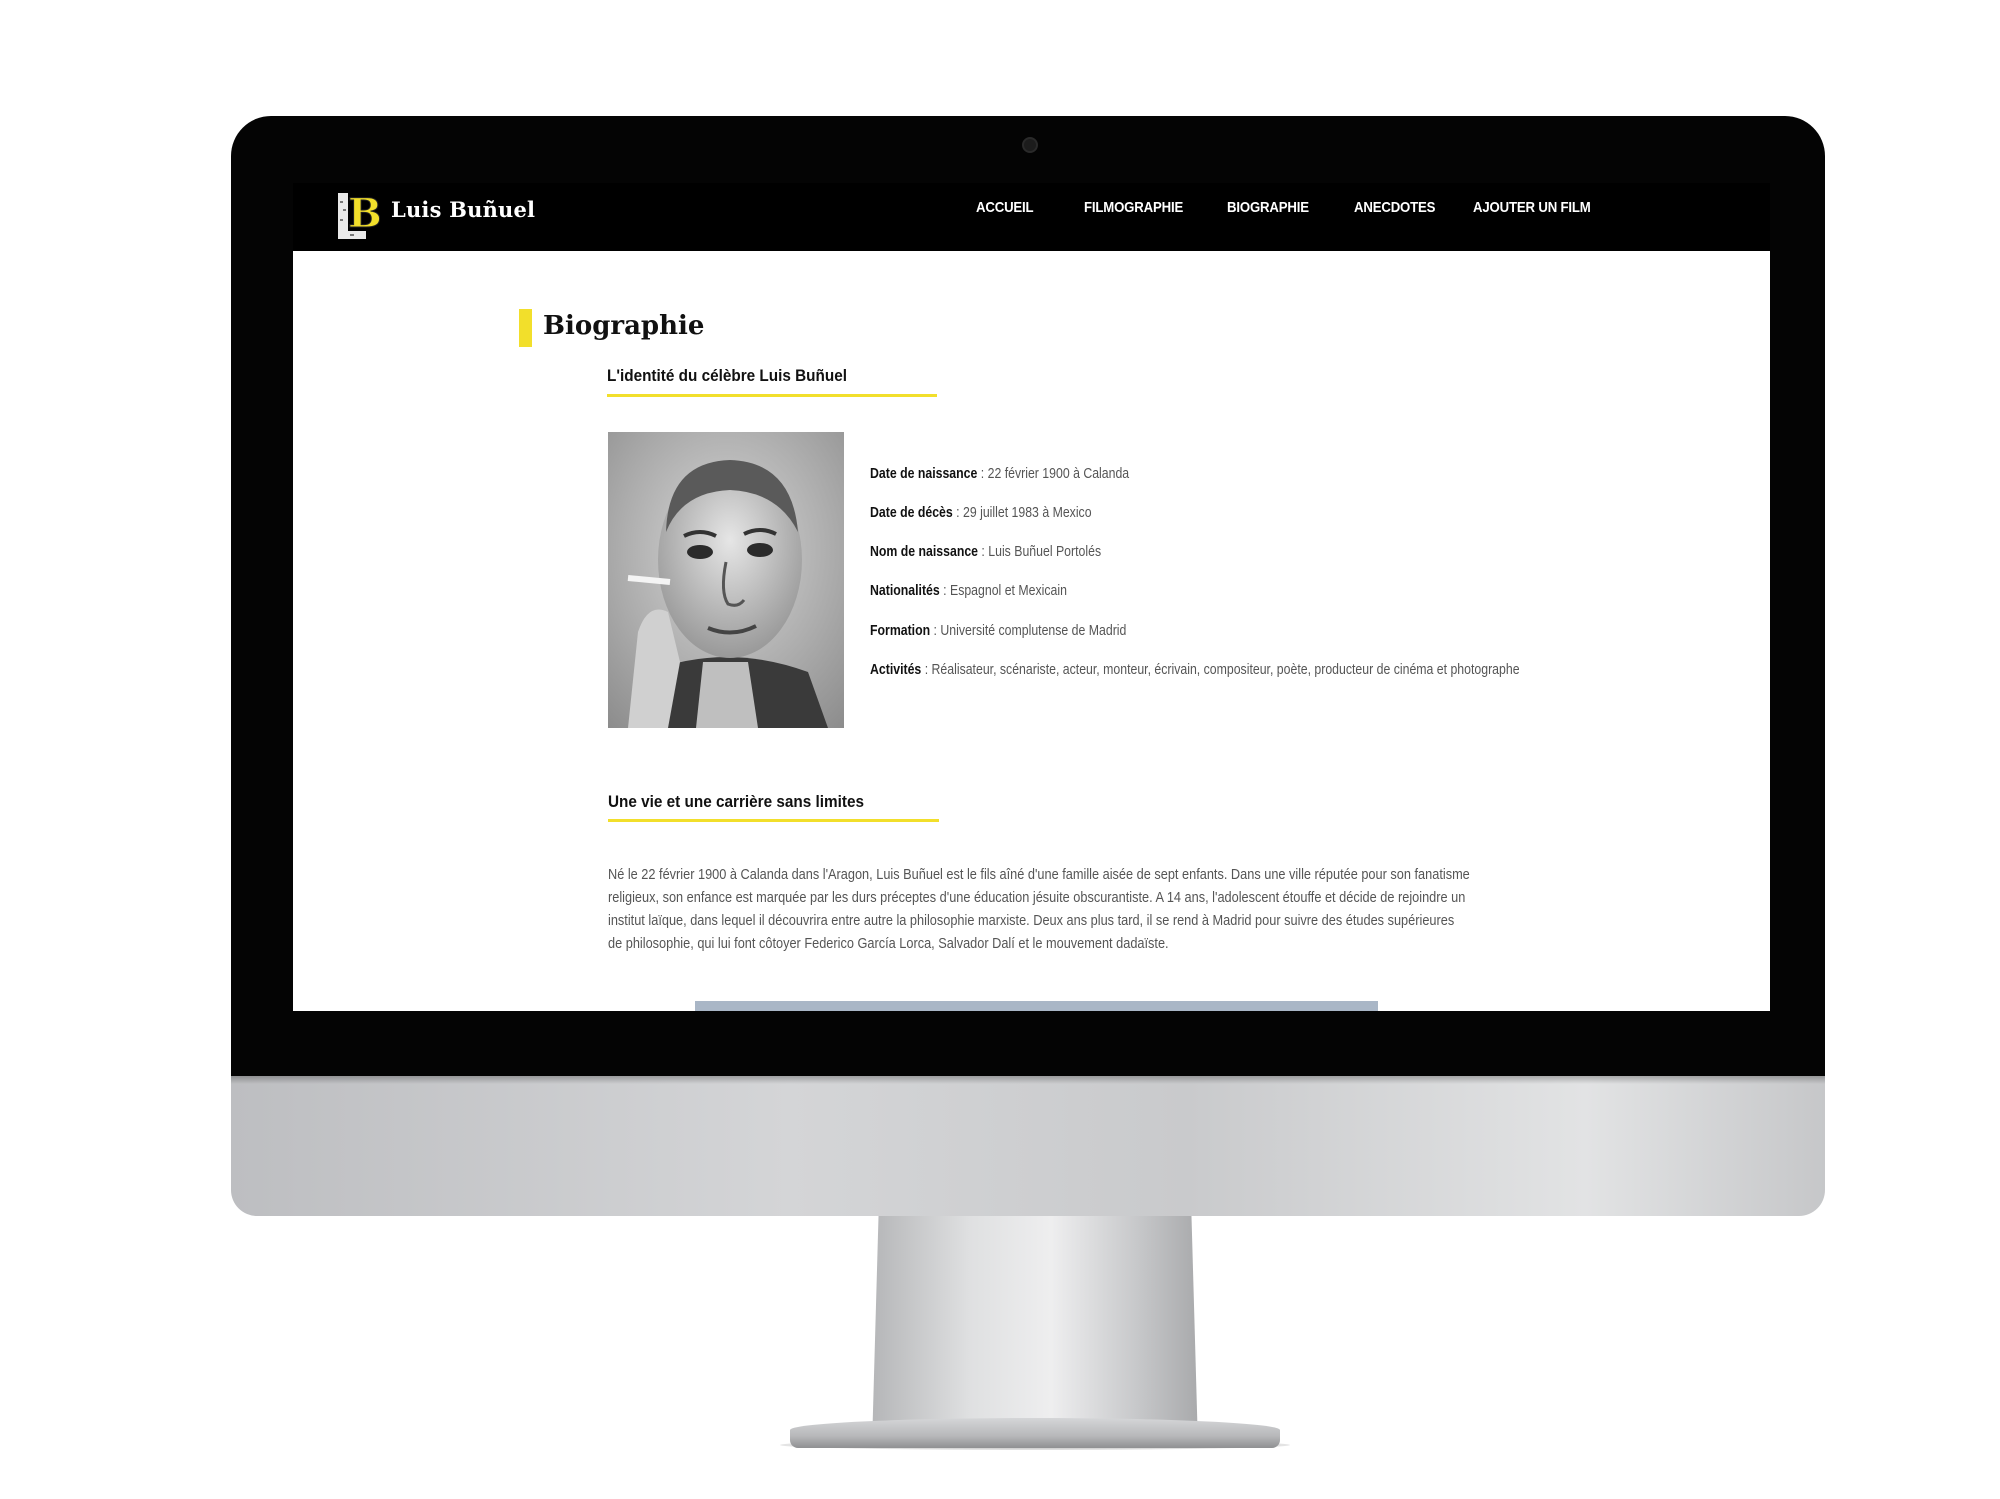  Describe the element at coordinates (525, 328) in the screenshot. I see `title-accent-bar` at that location.